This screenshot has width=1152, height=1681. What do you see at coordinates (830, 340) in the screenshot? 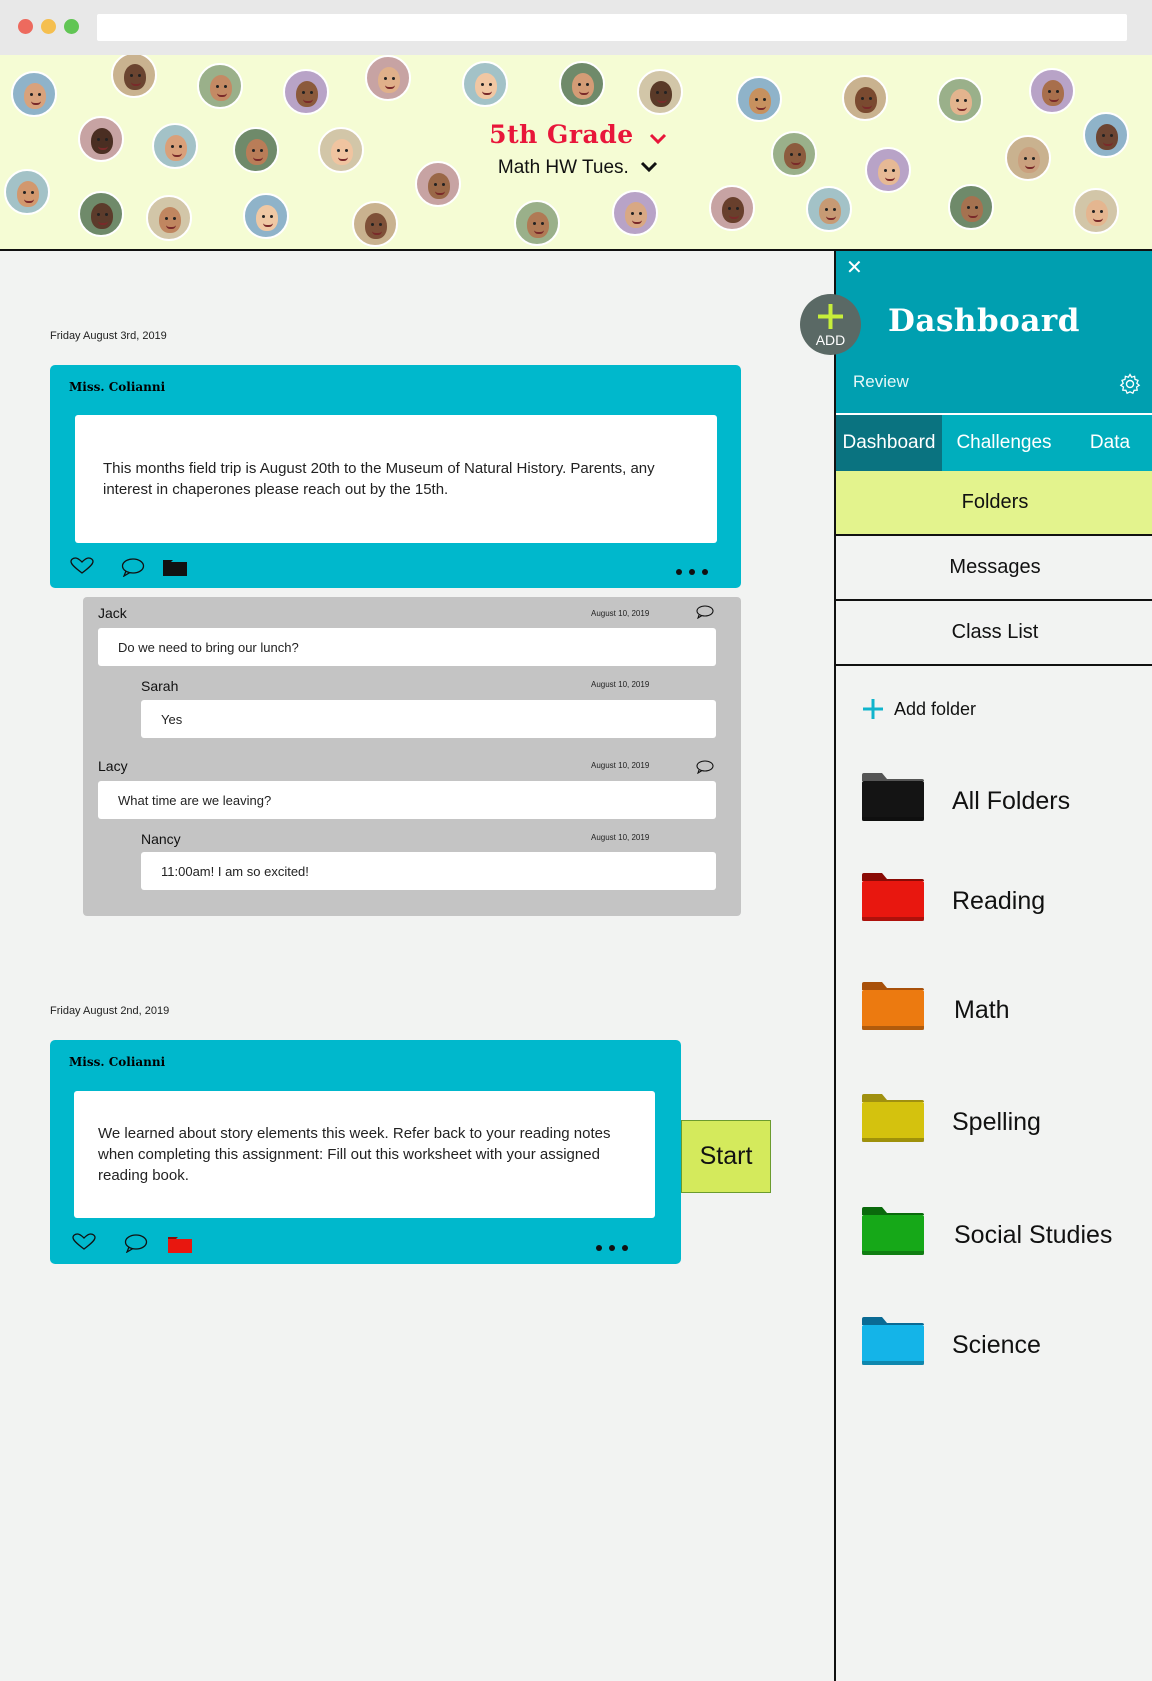
I see `add-label: ADD` at bounding box center [830, 340].